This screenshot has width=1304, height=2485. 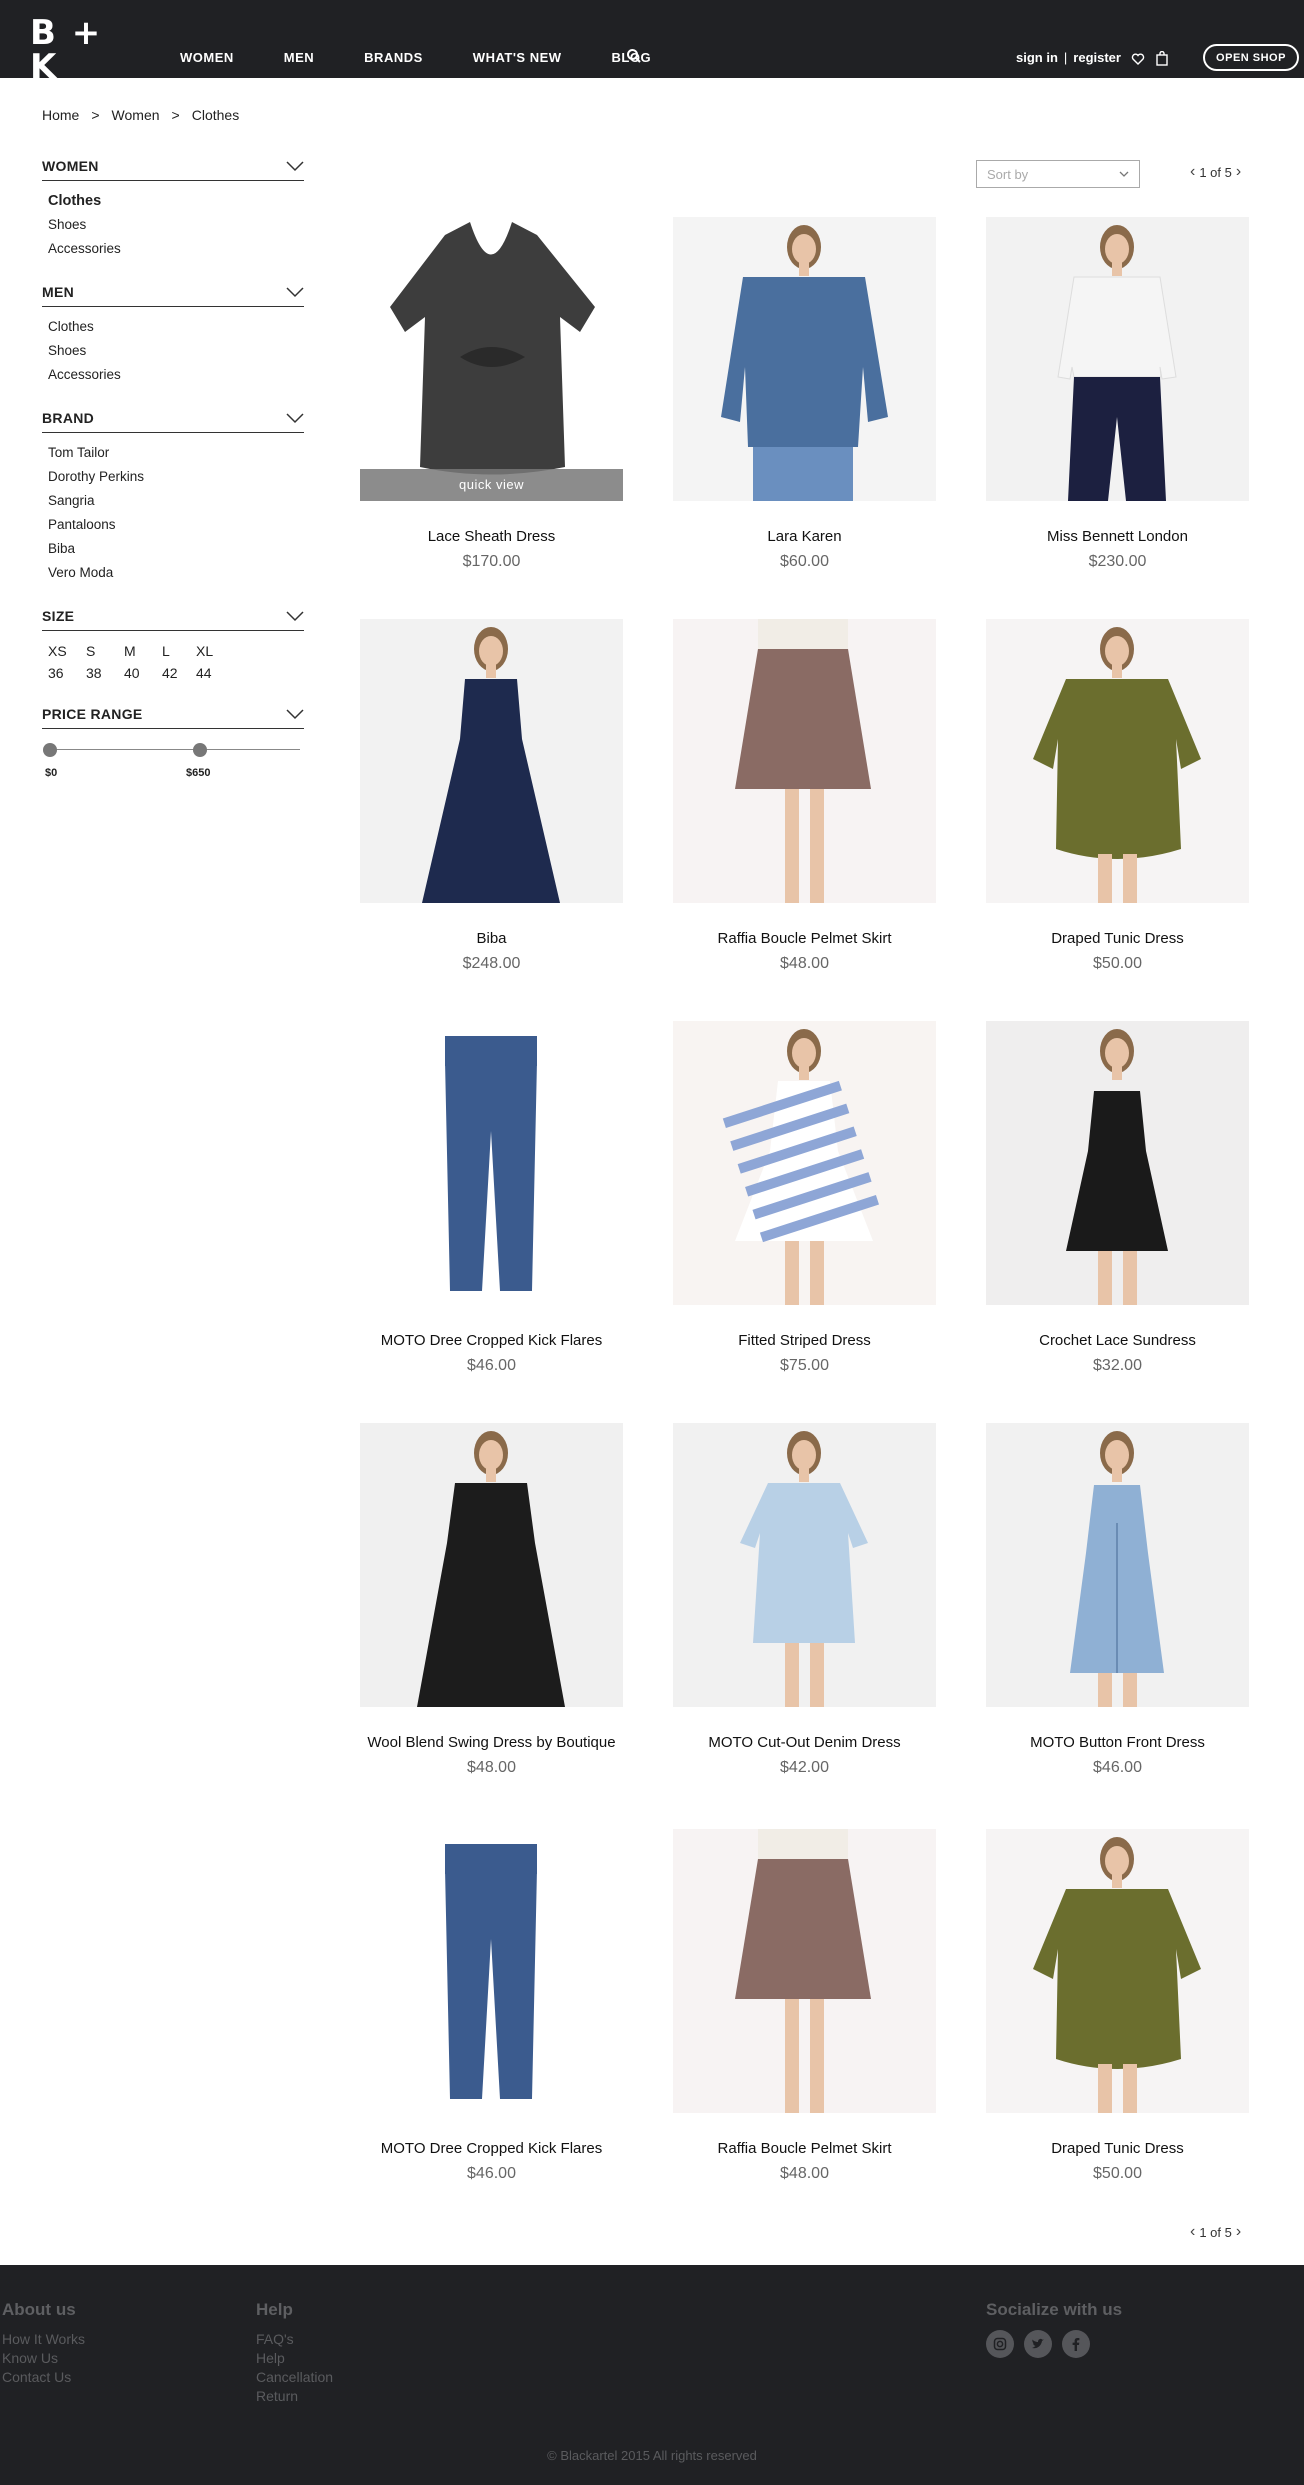 I want to click on nav-women: WOMEN, so click(x=207, y=57).